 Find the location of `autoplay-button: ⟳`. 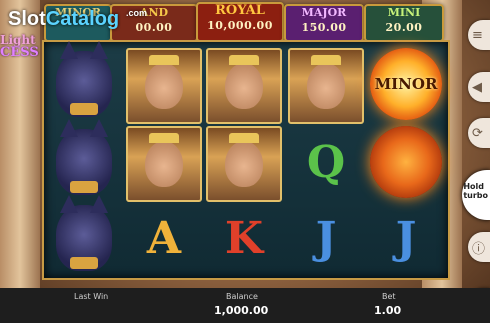

autoplay-button: ⟳ is located at coordinates (479, 133).